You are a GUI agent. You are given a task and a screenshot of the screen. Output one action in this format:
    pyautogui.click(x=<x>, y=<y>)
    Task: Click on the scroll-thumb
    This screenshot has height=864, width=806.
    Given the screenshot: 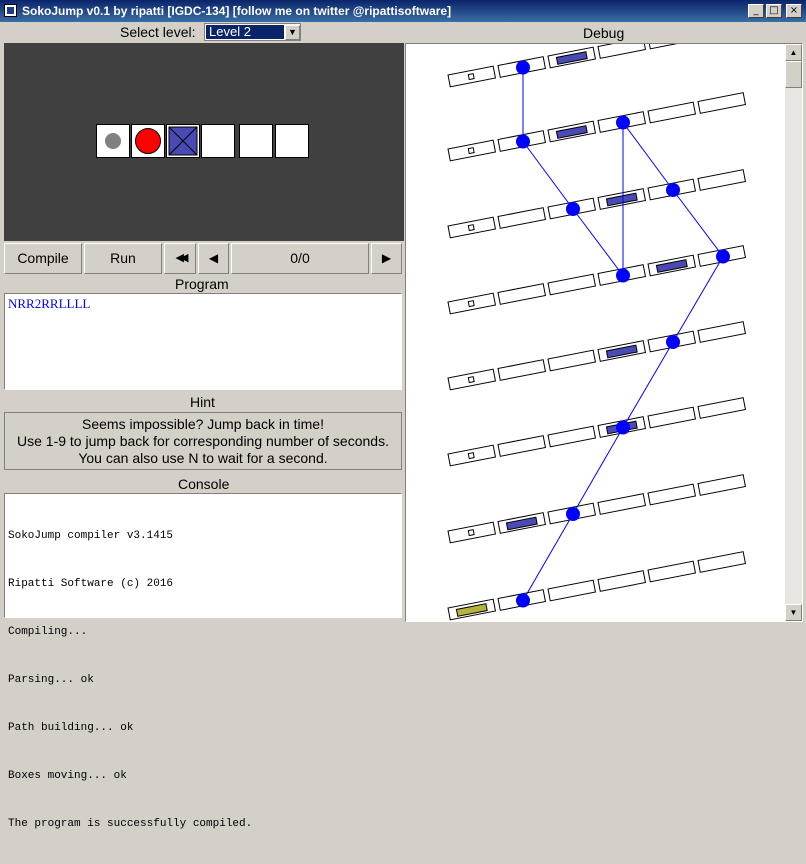 What is the action you would take?
    pyautogui.click(x=793, y=74)
    